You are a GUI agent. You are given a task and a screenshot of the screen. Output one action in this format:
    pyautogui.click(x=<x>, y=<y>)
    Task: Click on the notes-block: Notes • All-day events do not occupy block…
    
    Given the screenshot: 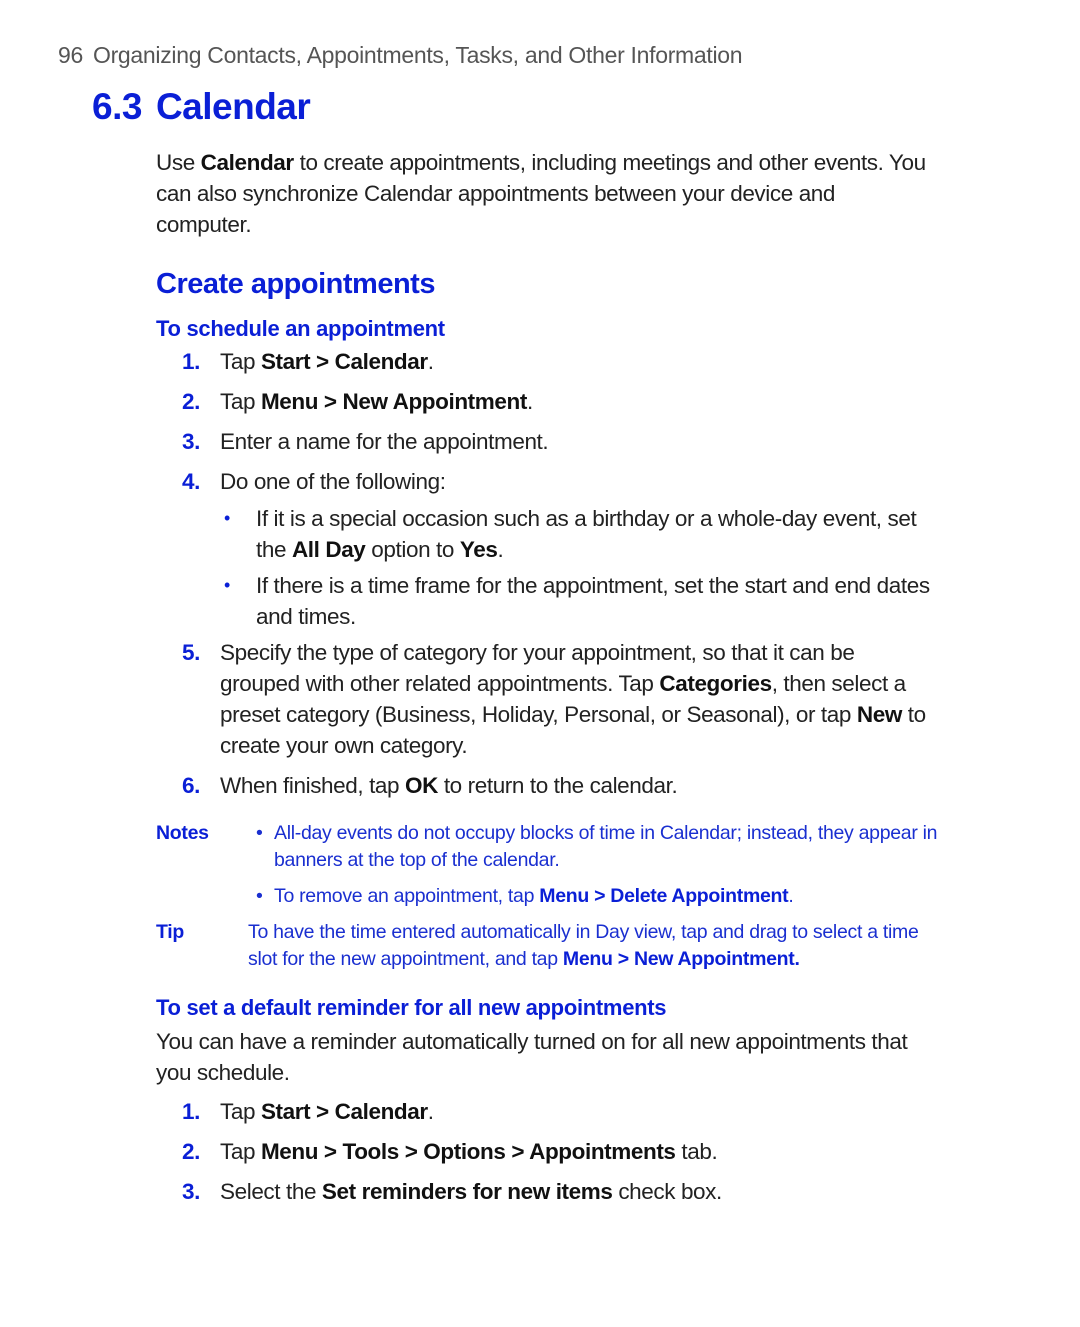 What is the action you would take?
    pyautogui.click(x=551, y=896)
    